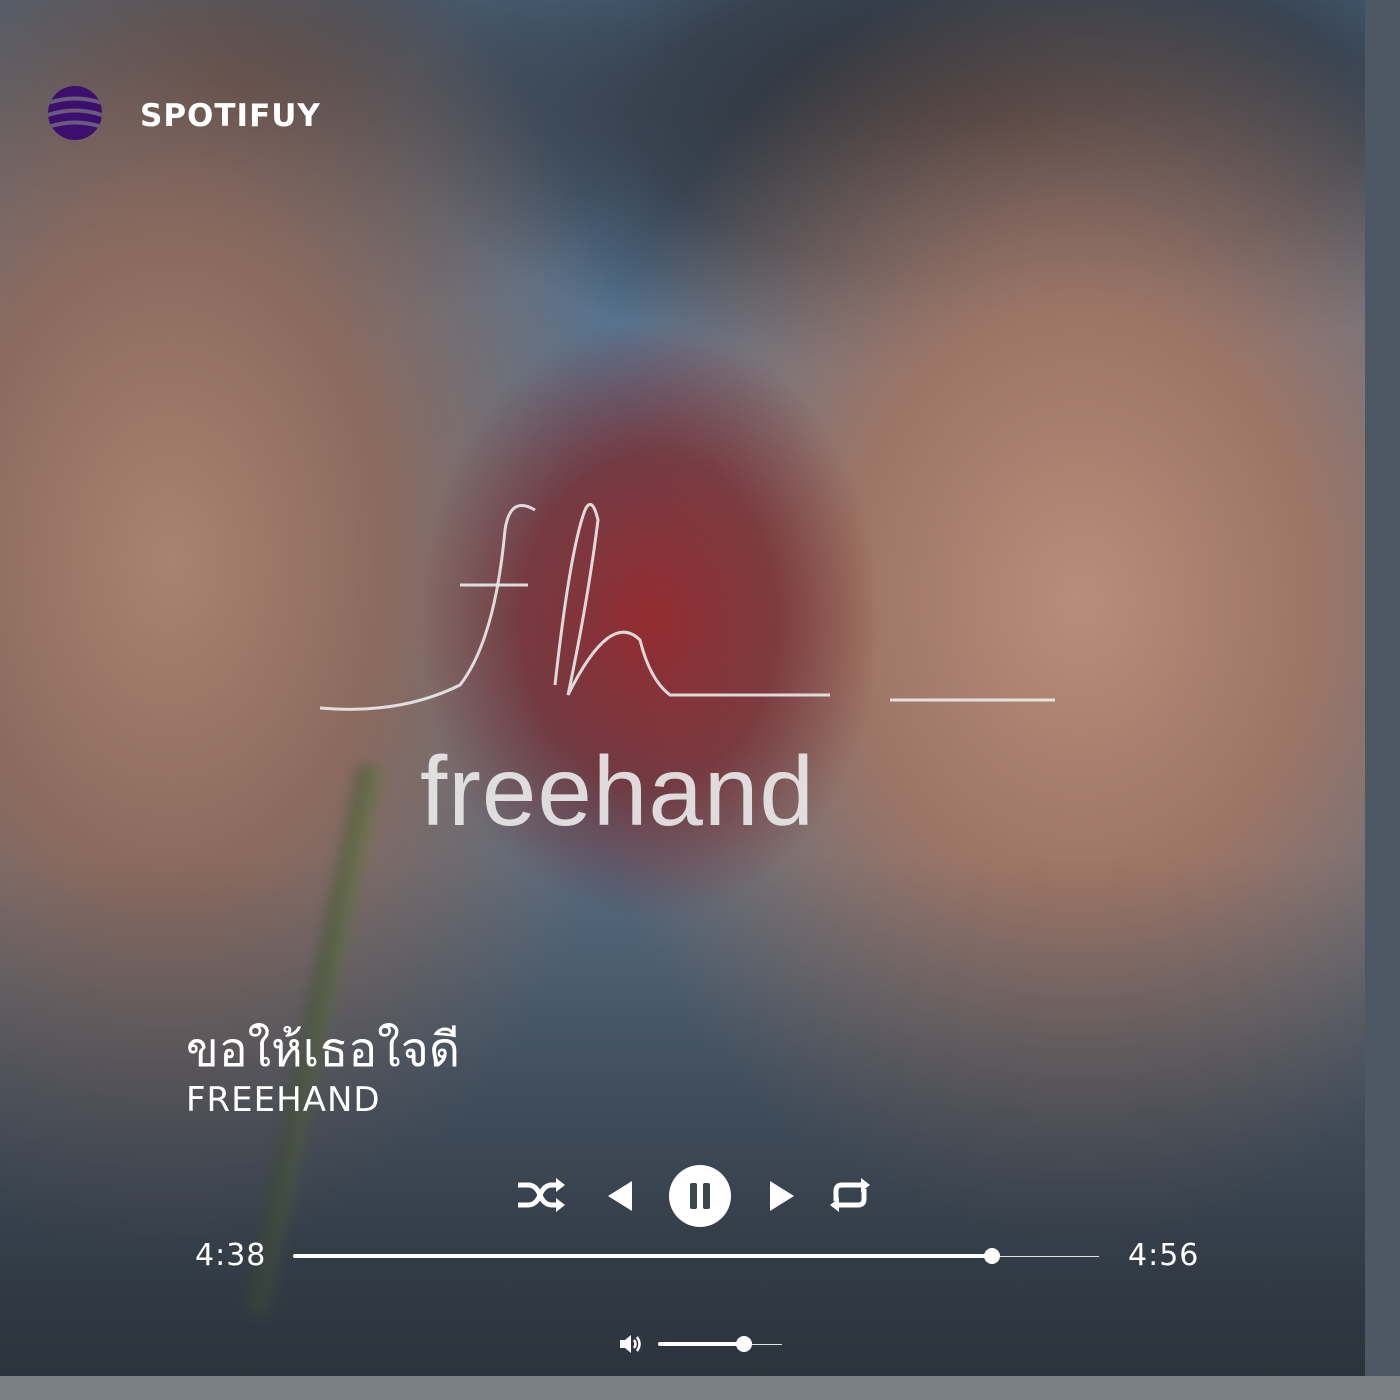  What do you see at coordinates (783, 1196) in the screenshot?
I see `next-icon` at bounding box center [783, 1196].